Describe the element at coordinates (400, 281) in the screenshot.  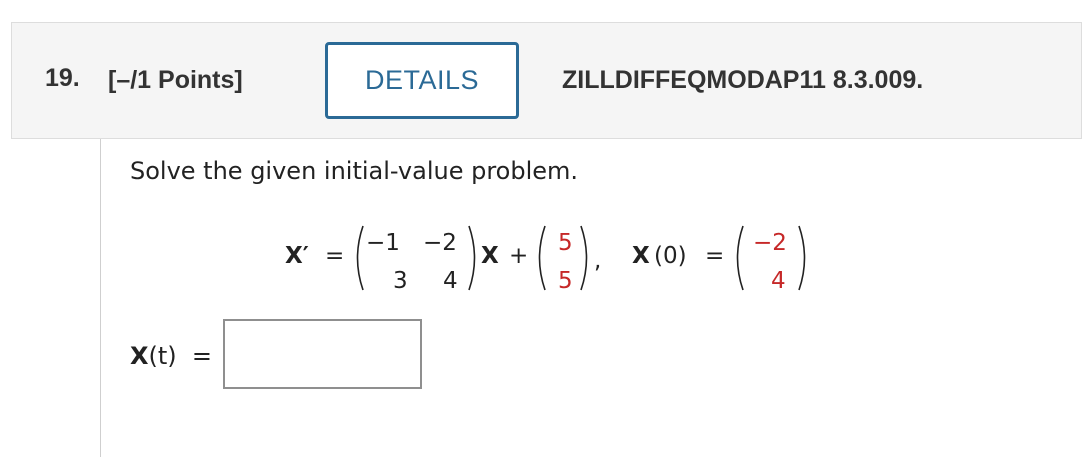
I see `matrix-a-cell: 3` at that location.